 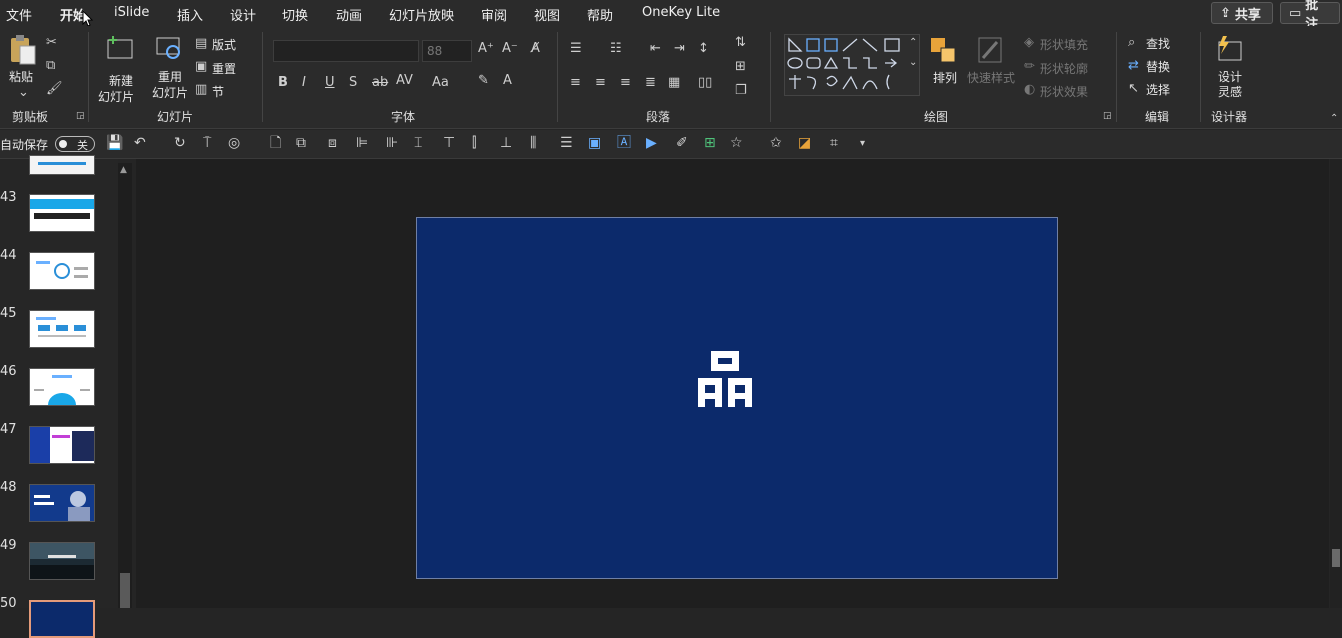 What do you see at coordinates (507, 80) in the screenshot?
I see `font-color-icon: A` at bounding box center [507, 80].